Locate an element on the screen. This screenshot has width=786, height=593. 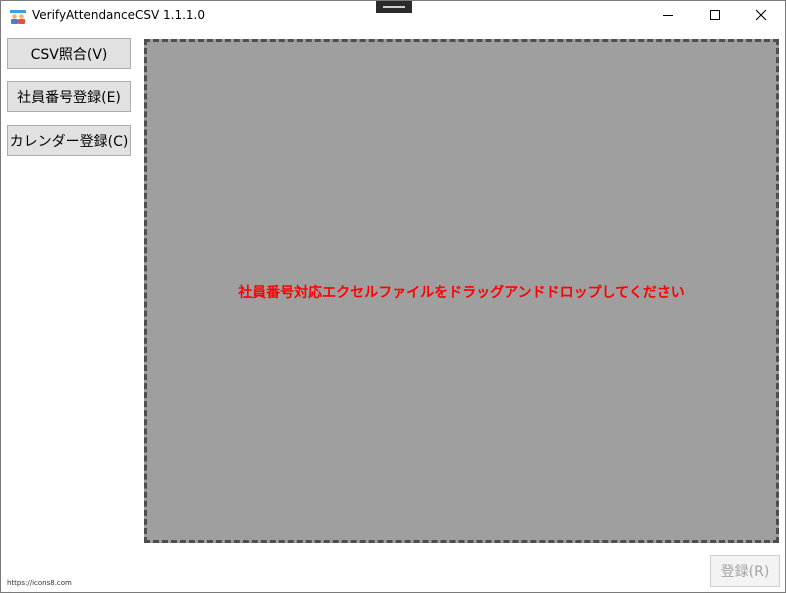
csv-verify-button: CSV照合(V) is located at coordinates (69, 53).